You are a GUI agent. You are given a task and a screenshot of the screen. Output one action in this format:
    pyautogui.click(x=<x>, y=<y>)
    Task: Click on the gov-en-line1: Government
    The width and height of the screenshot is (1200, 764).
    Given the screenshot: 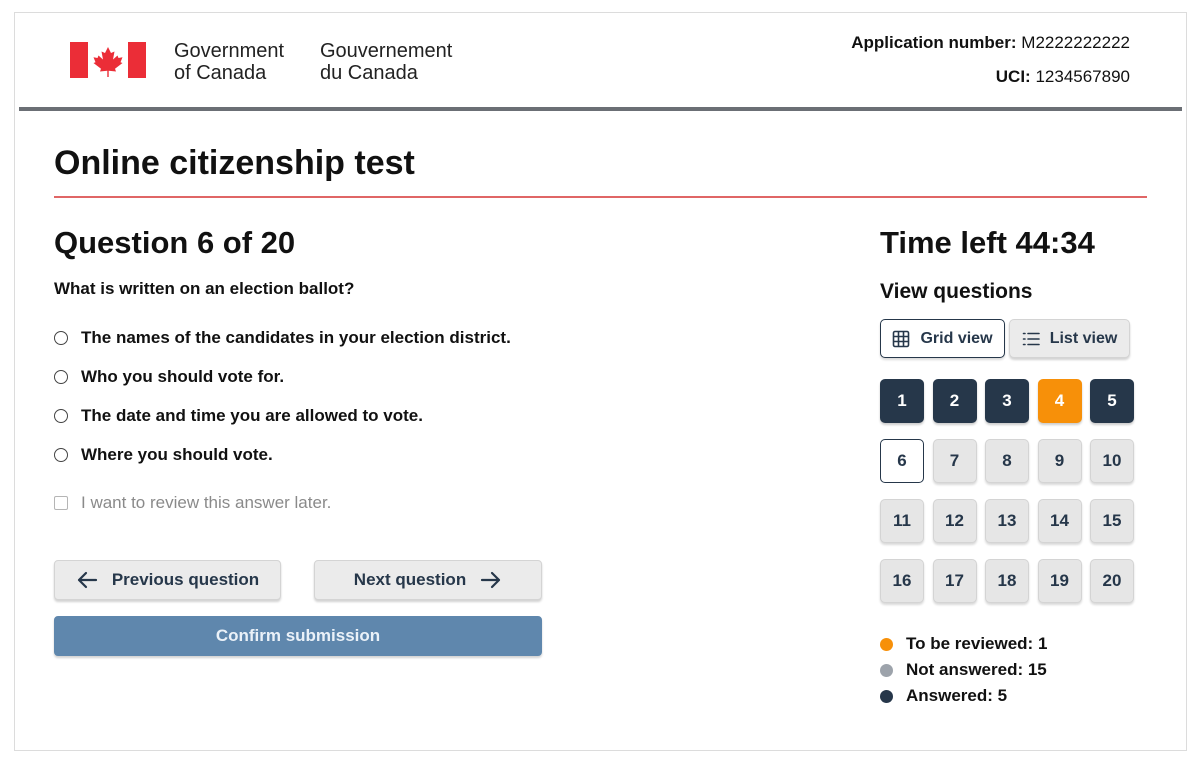 What is the action you would take?
    pyautogui.click(x=229, y=51)
    